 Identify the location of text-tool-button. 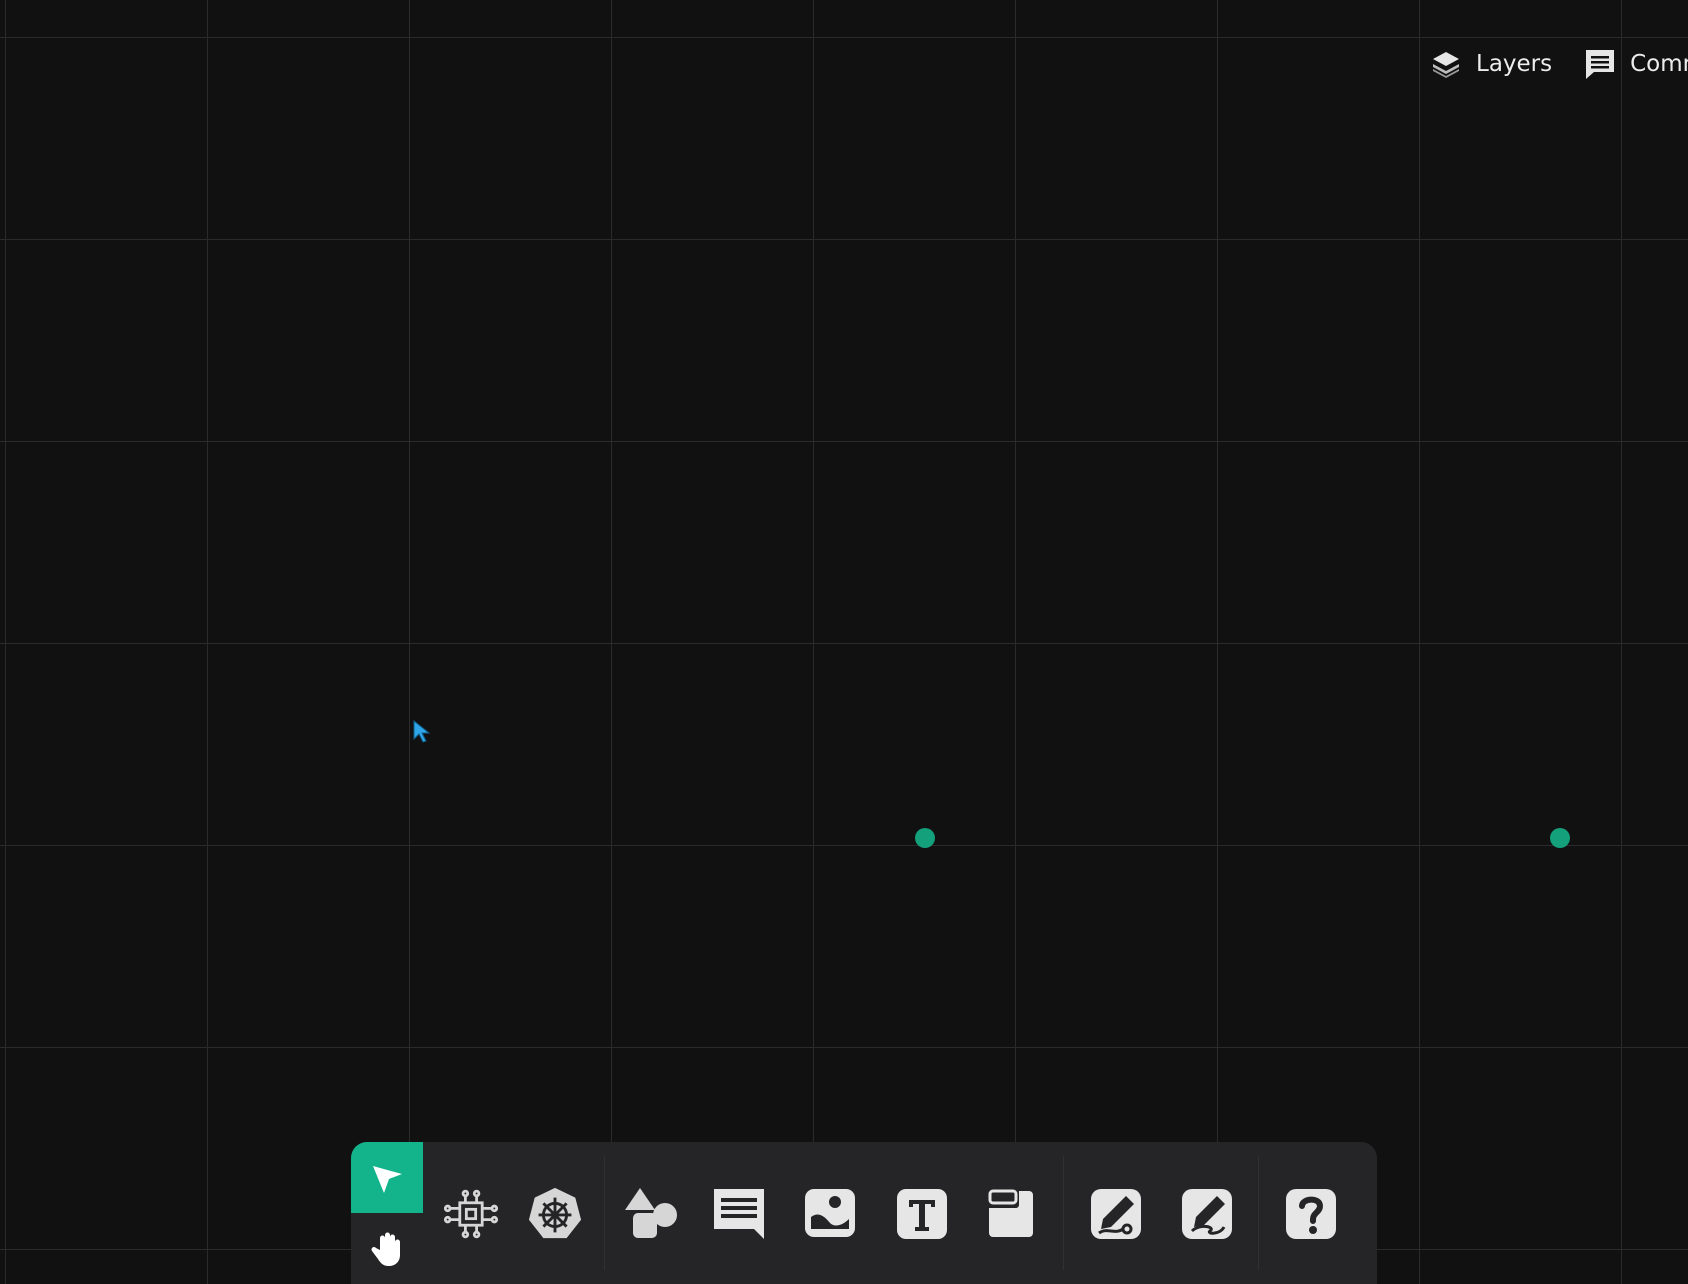
(922, 1214).